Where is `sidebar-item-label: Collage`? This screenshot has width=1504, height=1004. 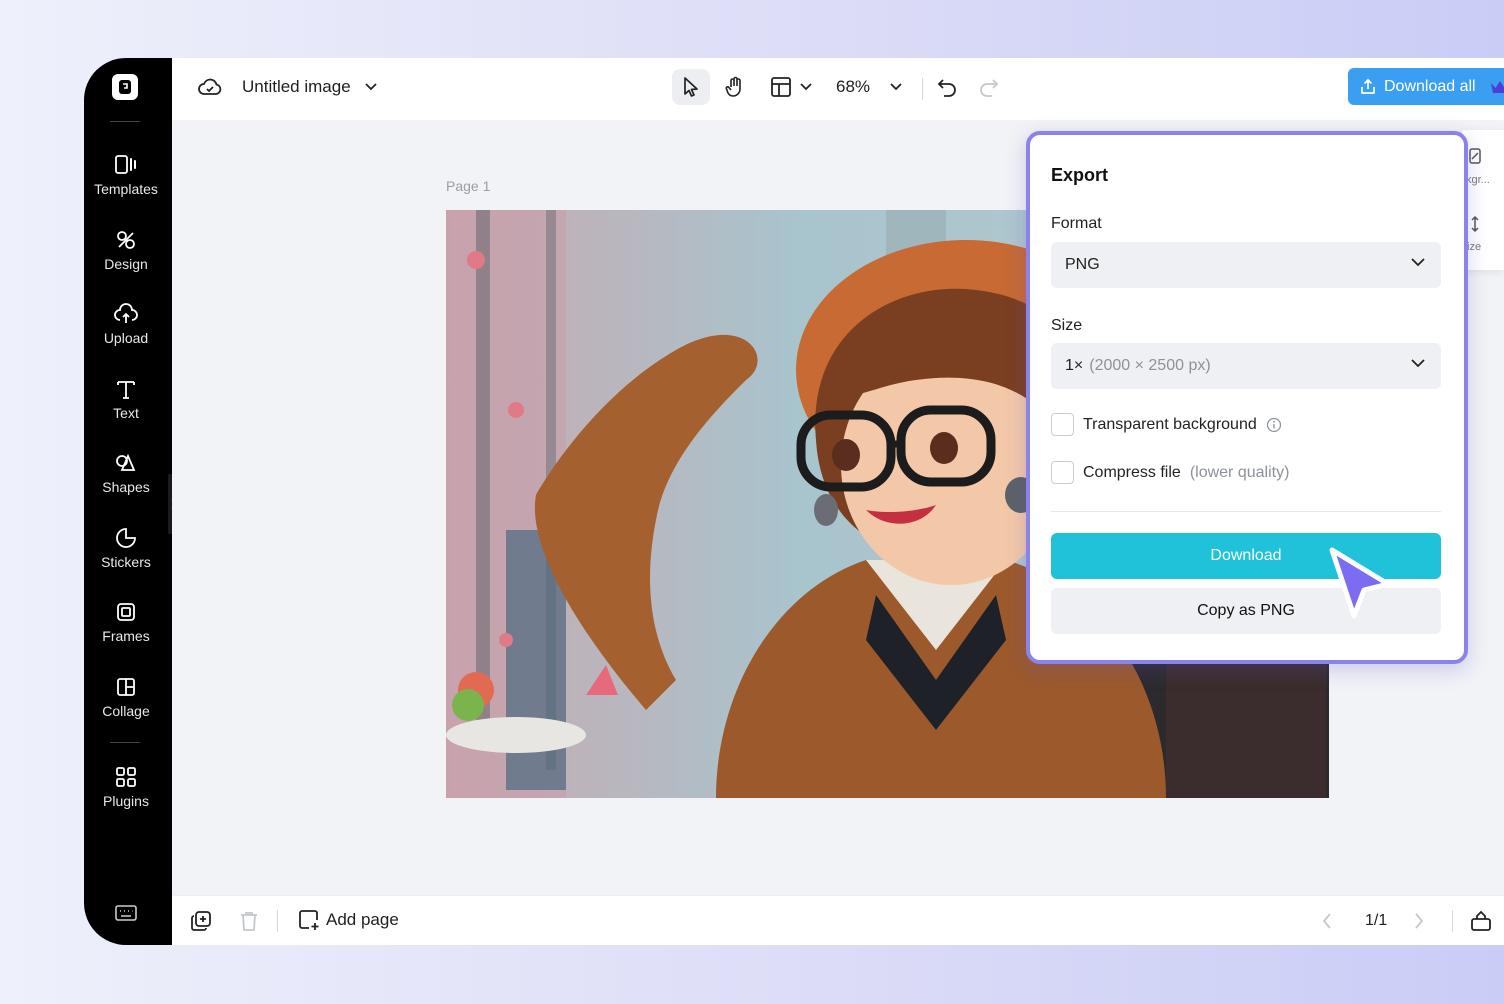
sidebar-item-label: Collage is located at coordinates (126, 711).